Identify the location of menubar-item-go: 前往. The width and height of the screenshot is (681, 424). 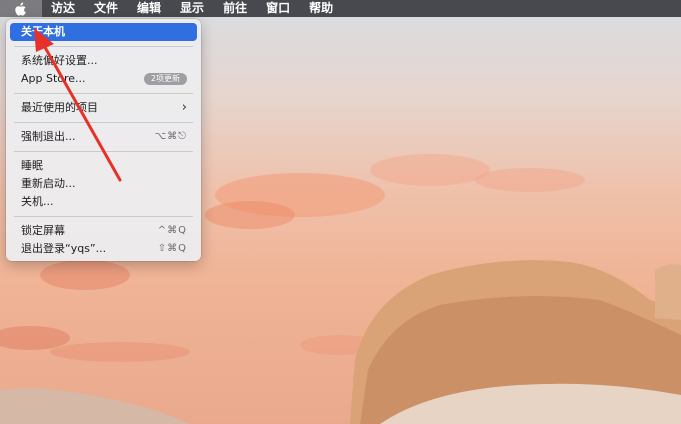
(235, 8).